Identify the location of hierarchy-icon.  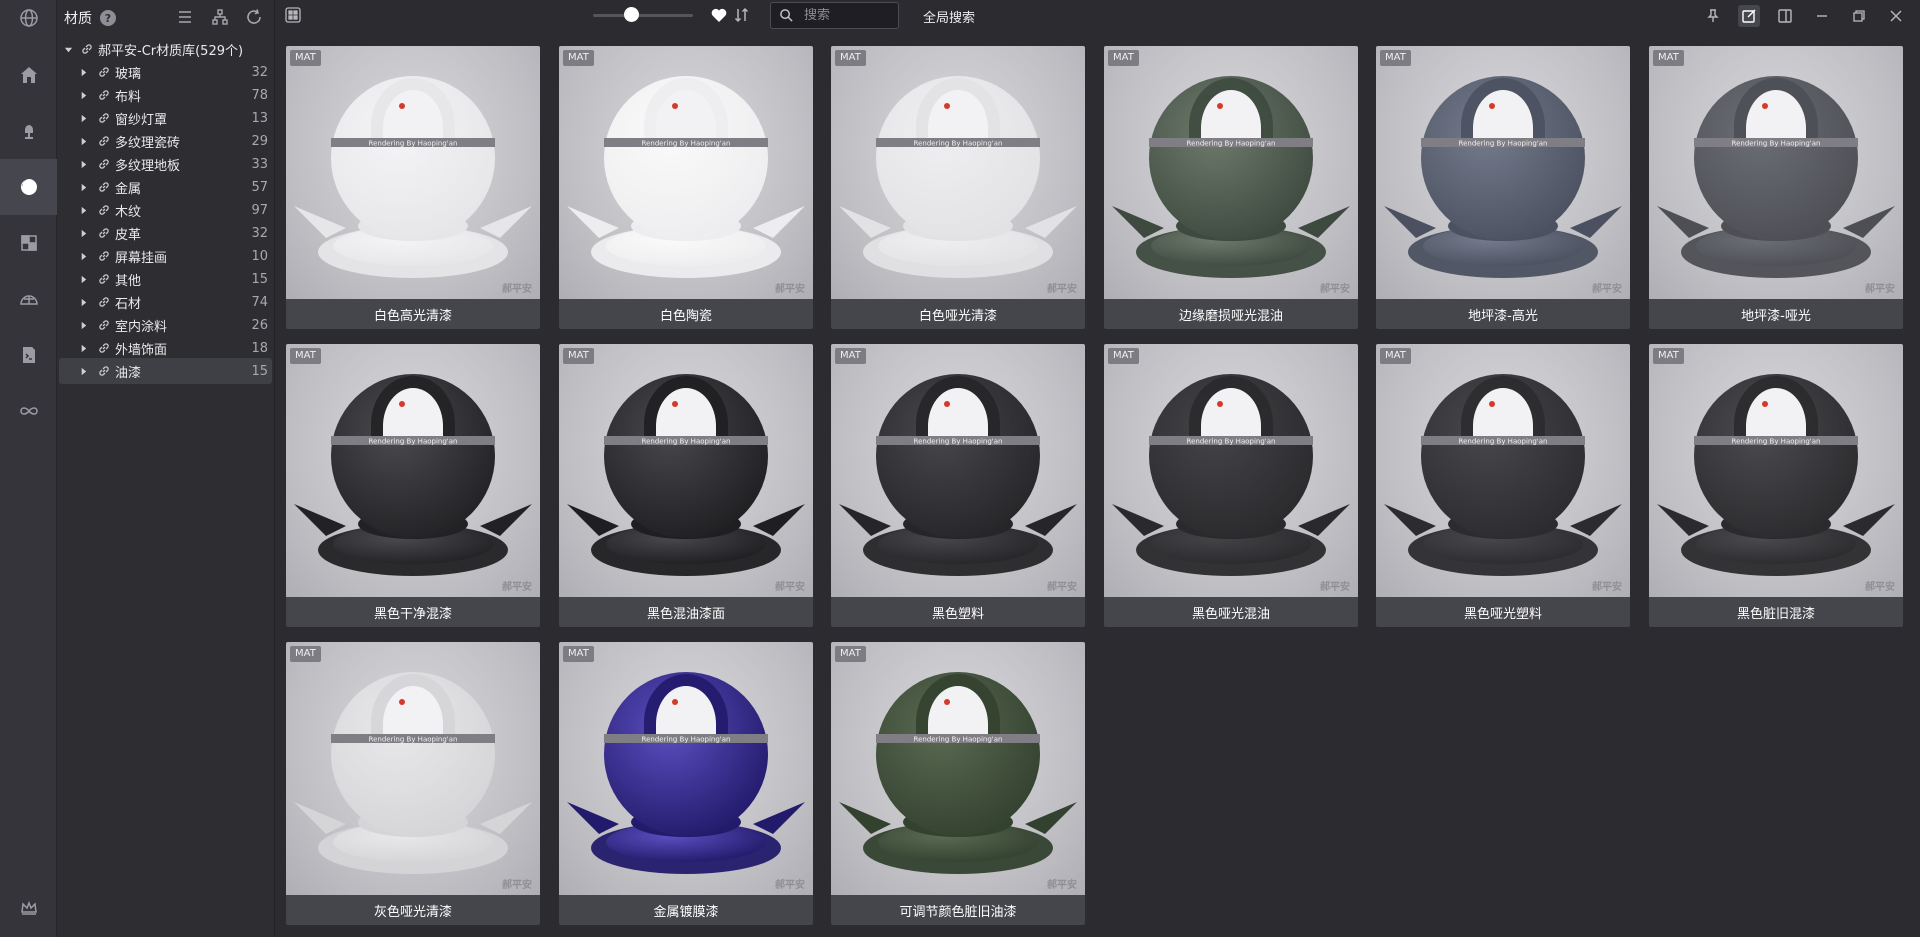
(221, 18).